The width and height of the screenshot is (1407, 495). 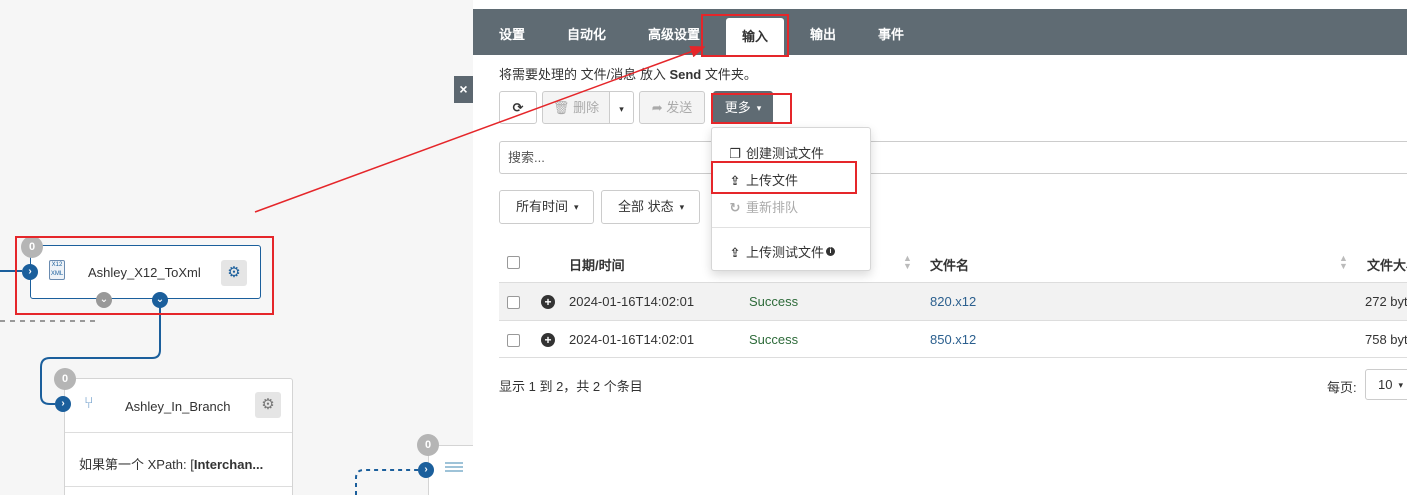 What do you see at coordinates (650, 207) in the screenshot?
I see `status-filter-dropdown: 全部 状态 ▾` at bounding box center [650, 207].